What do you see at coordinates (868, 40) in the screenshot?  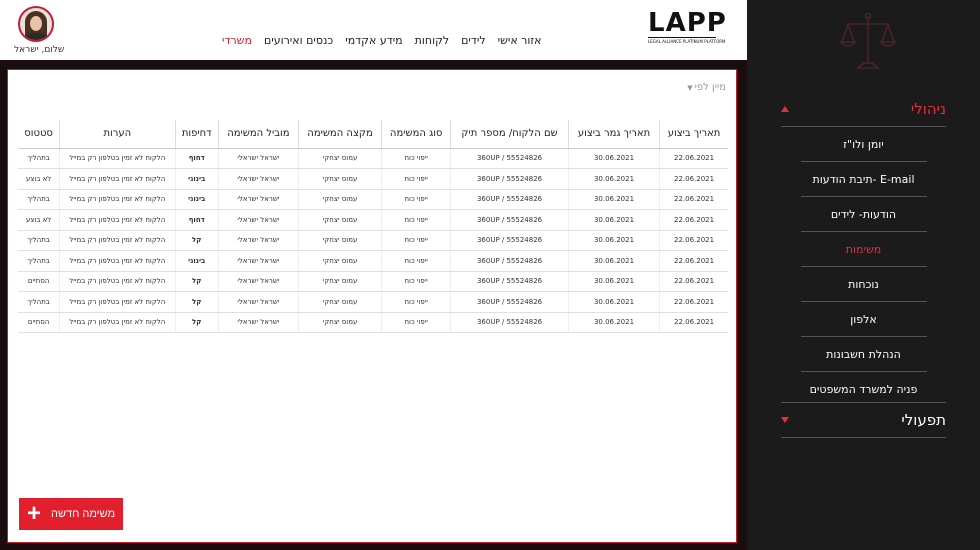 I see `scales-of-justice-icon` at bounding box center [868, 40].